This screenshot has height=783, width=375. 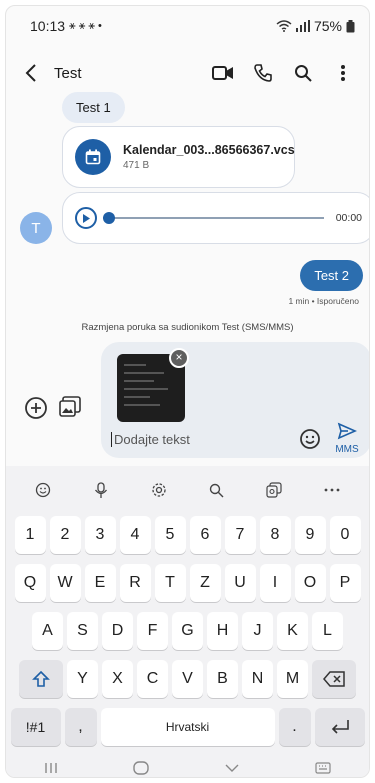 What do you see at coordinates (93, 157) in the screenshot?
I see `calendar-icon` at bounding box center [93, 157].